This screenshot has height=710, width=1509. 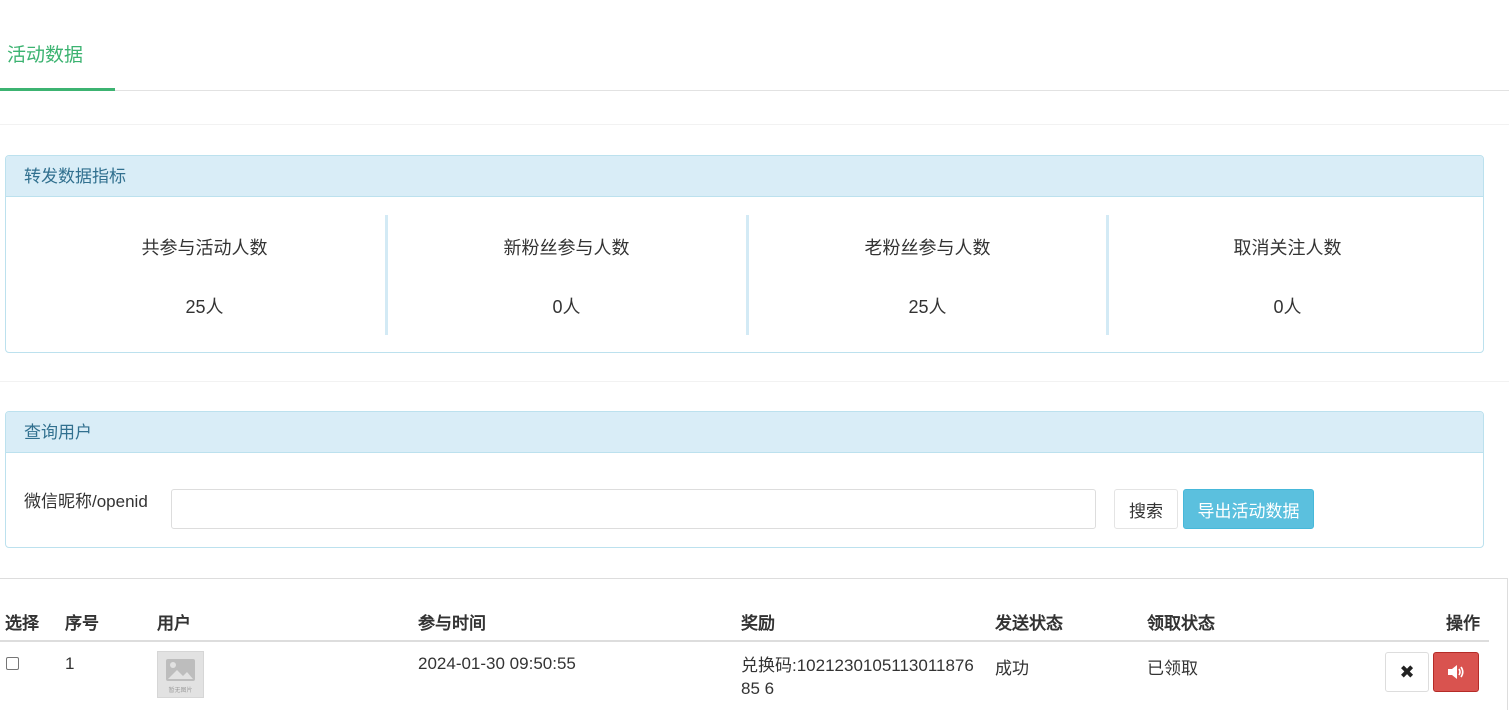 What do you see at coordinates (566, 275) in the screenshot?
I see `stat-new-fans: 新粉丝参与人数 0人` at bounding box center [566, 275].